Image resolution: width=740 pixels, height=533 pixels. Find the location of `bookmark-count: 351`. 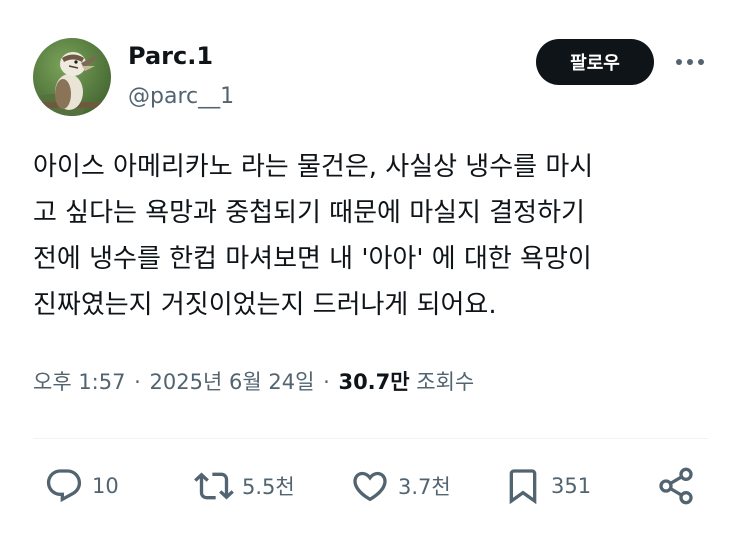

bookmark-count: 351 is located at coordinates (571, 486).